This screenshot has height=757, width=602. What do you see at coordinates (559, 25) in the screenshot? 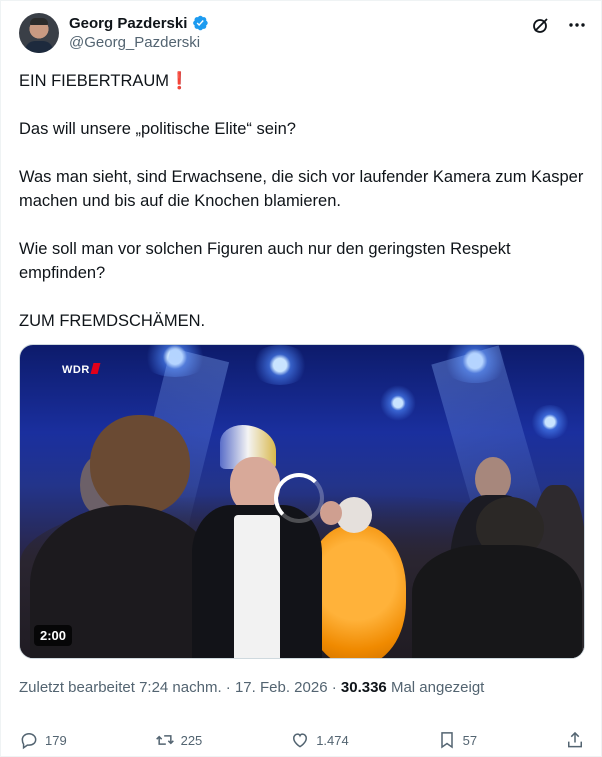
I see `header-actions` at bounding box center [559, 25].